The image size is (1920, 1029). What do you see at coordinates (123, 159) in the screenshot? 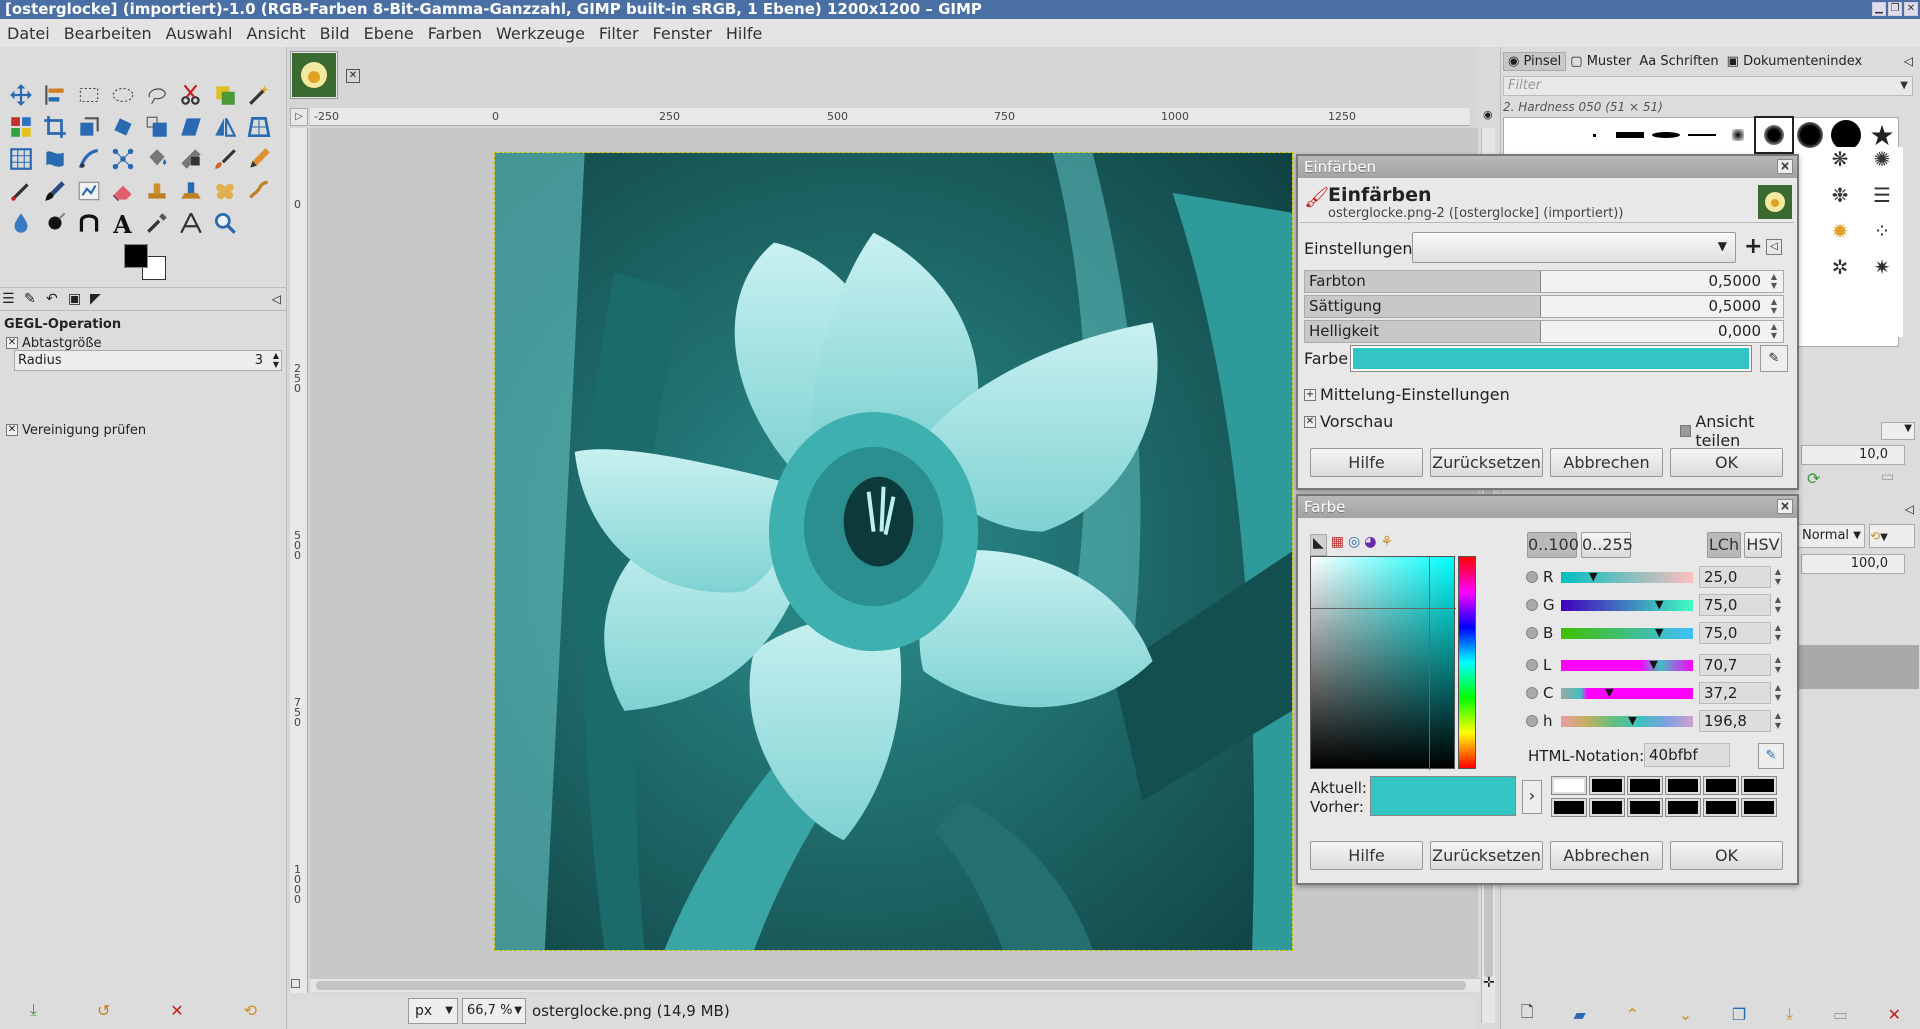
I see `nodes-tool-icon` at bounding box center [123, 159].